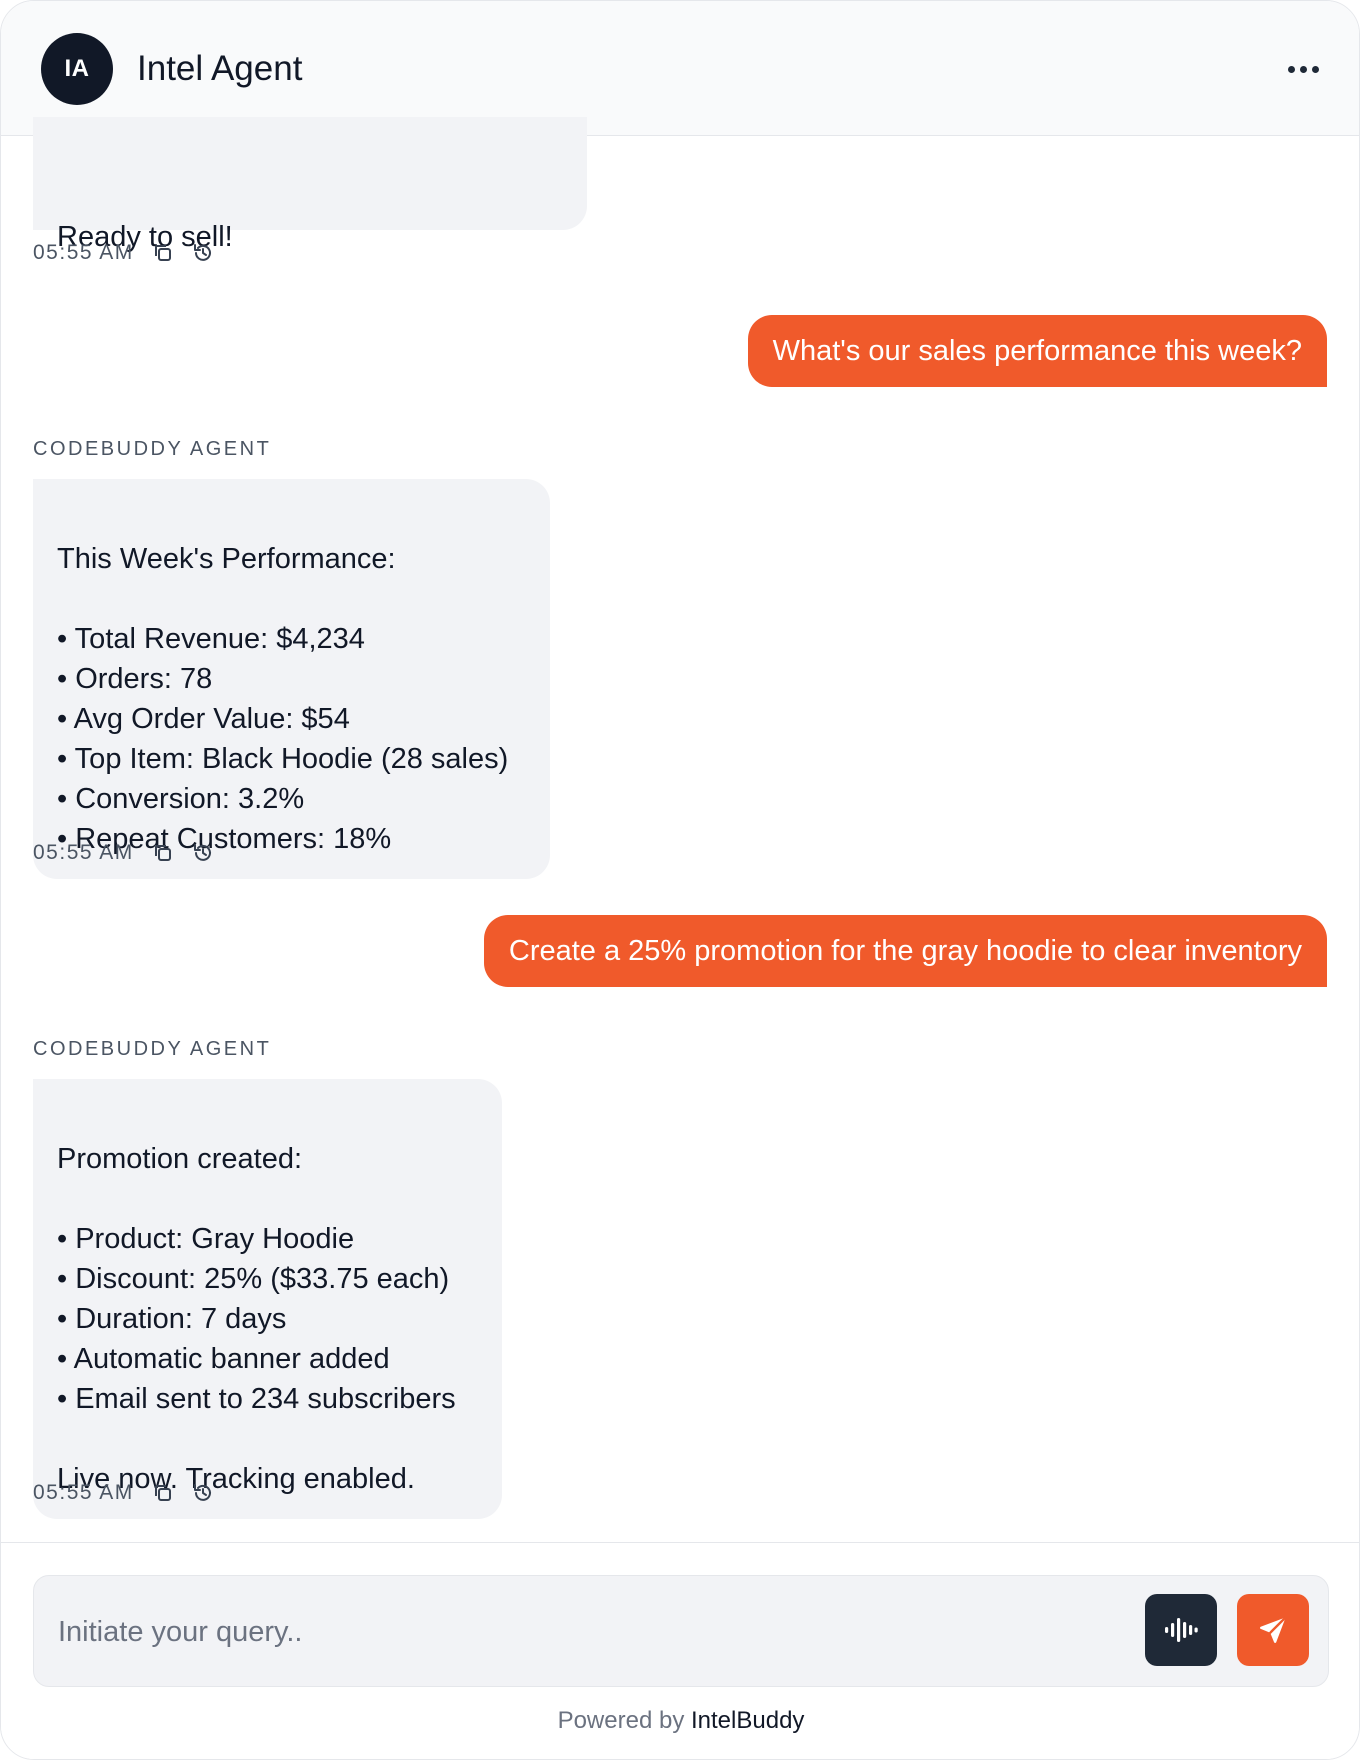 Image resolution: width=1360 pixels, height=1760 pixels. Describe the element at coordinates (608, 1632) in the screenshot. I see `query-input` at that location.